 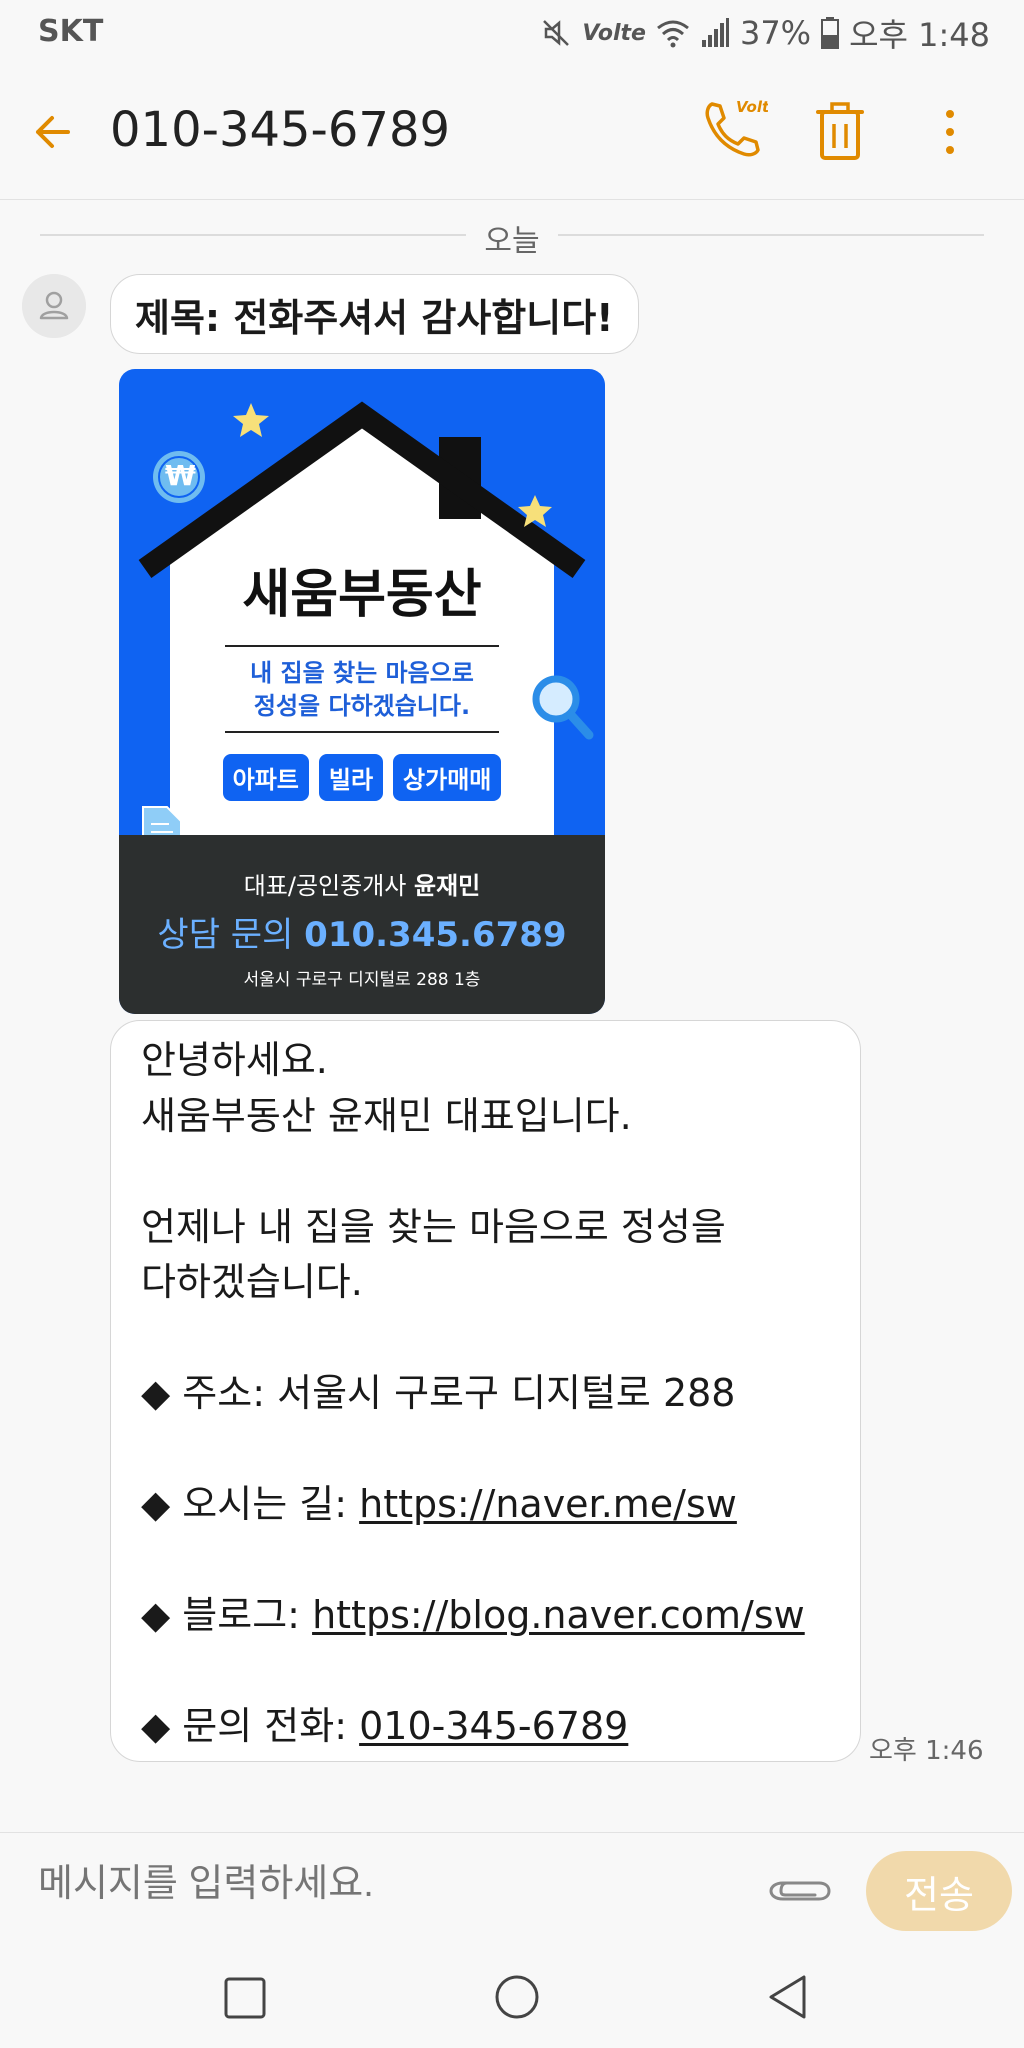 I want to click on tag-commercial: 상가매매, so click(x=447, y=777).